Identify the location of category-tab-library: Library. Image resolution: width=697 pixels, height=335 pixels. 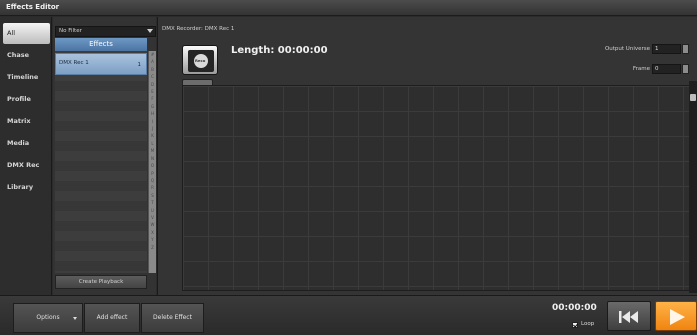
(26, 187).